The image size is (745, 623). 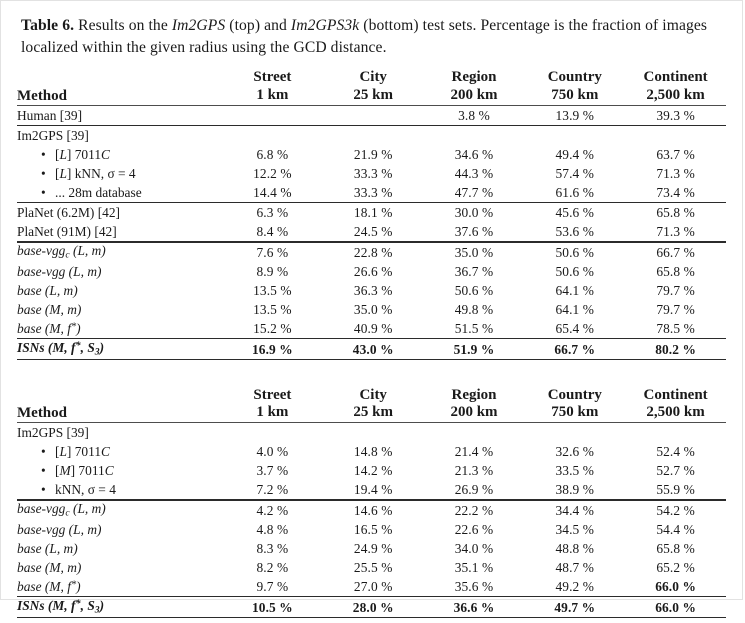 I want to click on value-cell: 48.7 %, so click(x=575, y=568).